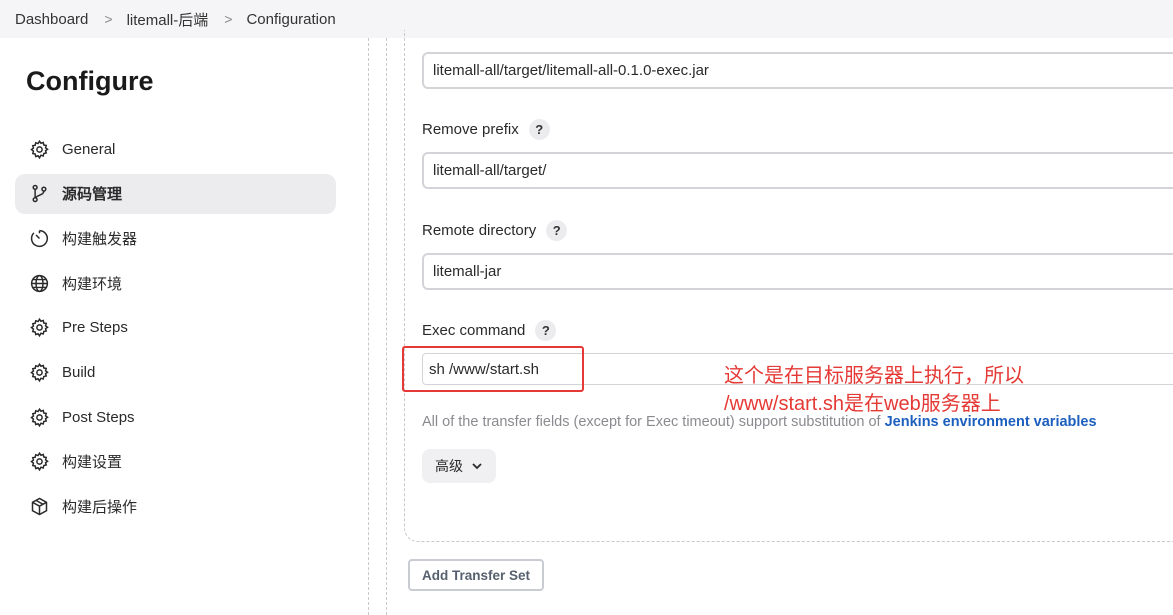 The width and height of the screenshot is (1173, 615). Describe the element at coordinates (92, 463) in the screenshot. I see `sidebar-item-label: 构建设置` at that location.